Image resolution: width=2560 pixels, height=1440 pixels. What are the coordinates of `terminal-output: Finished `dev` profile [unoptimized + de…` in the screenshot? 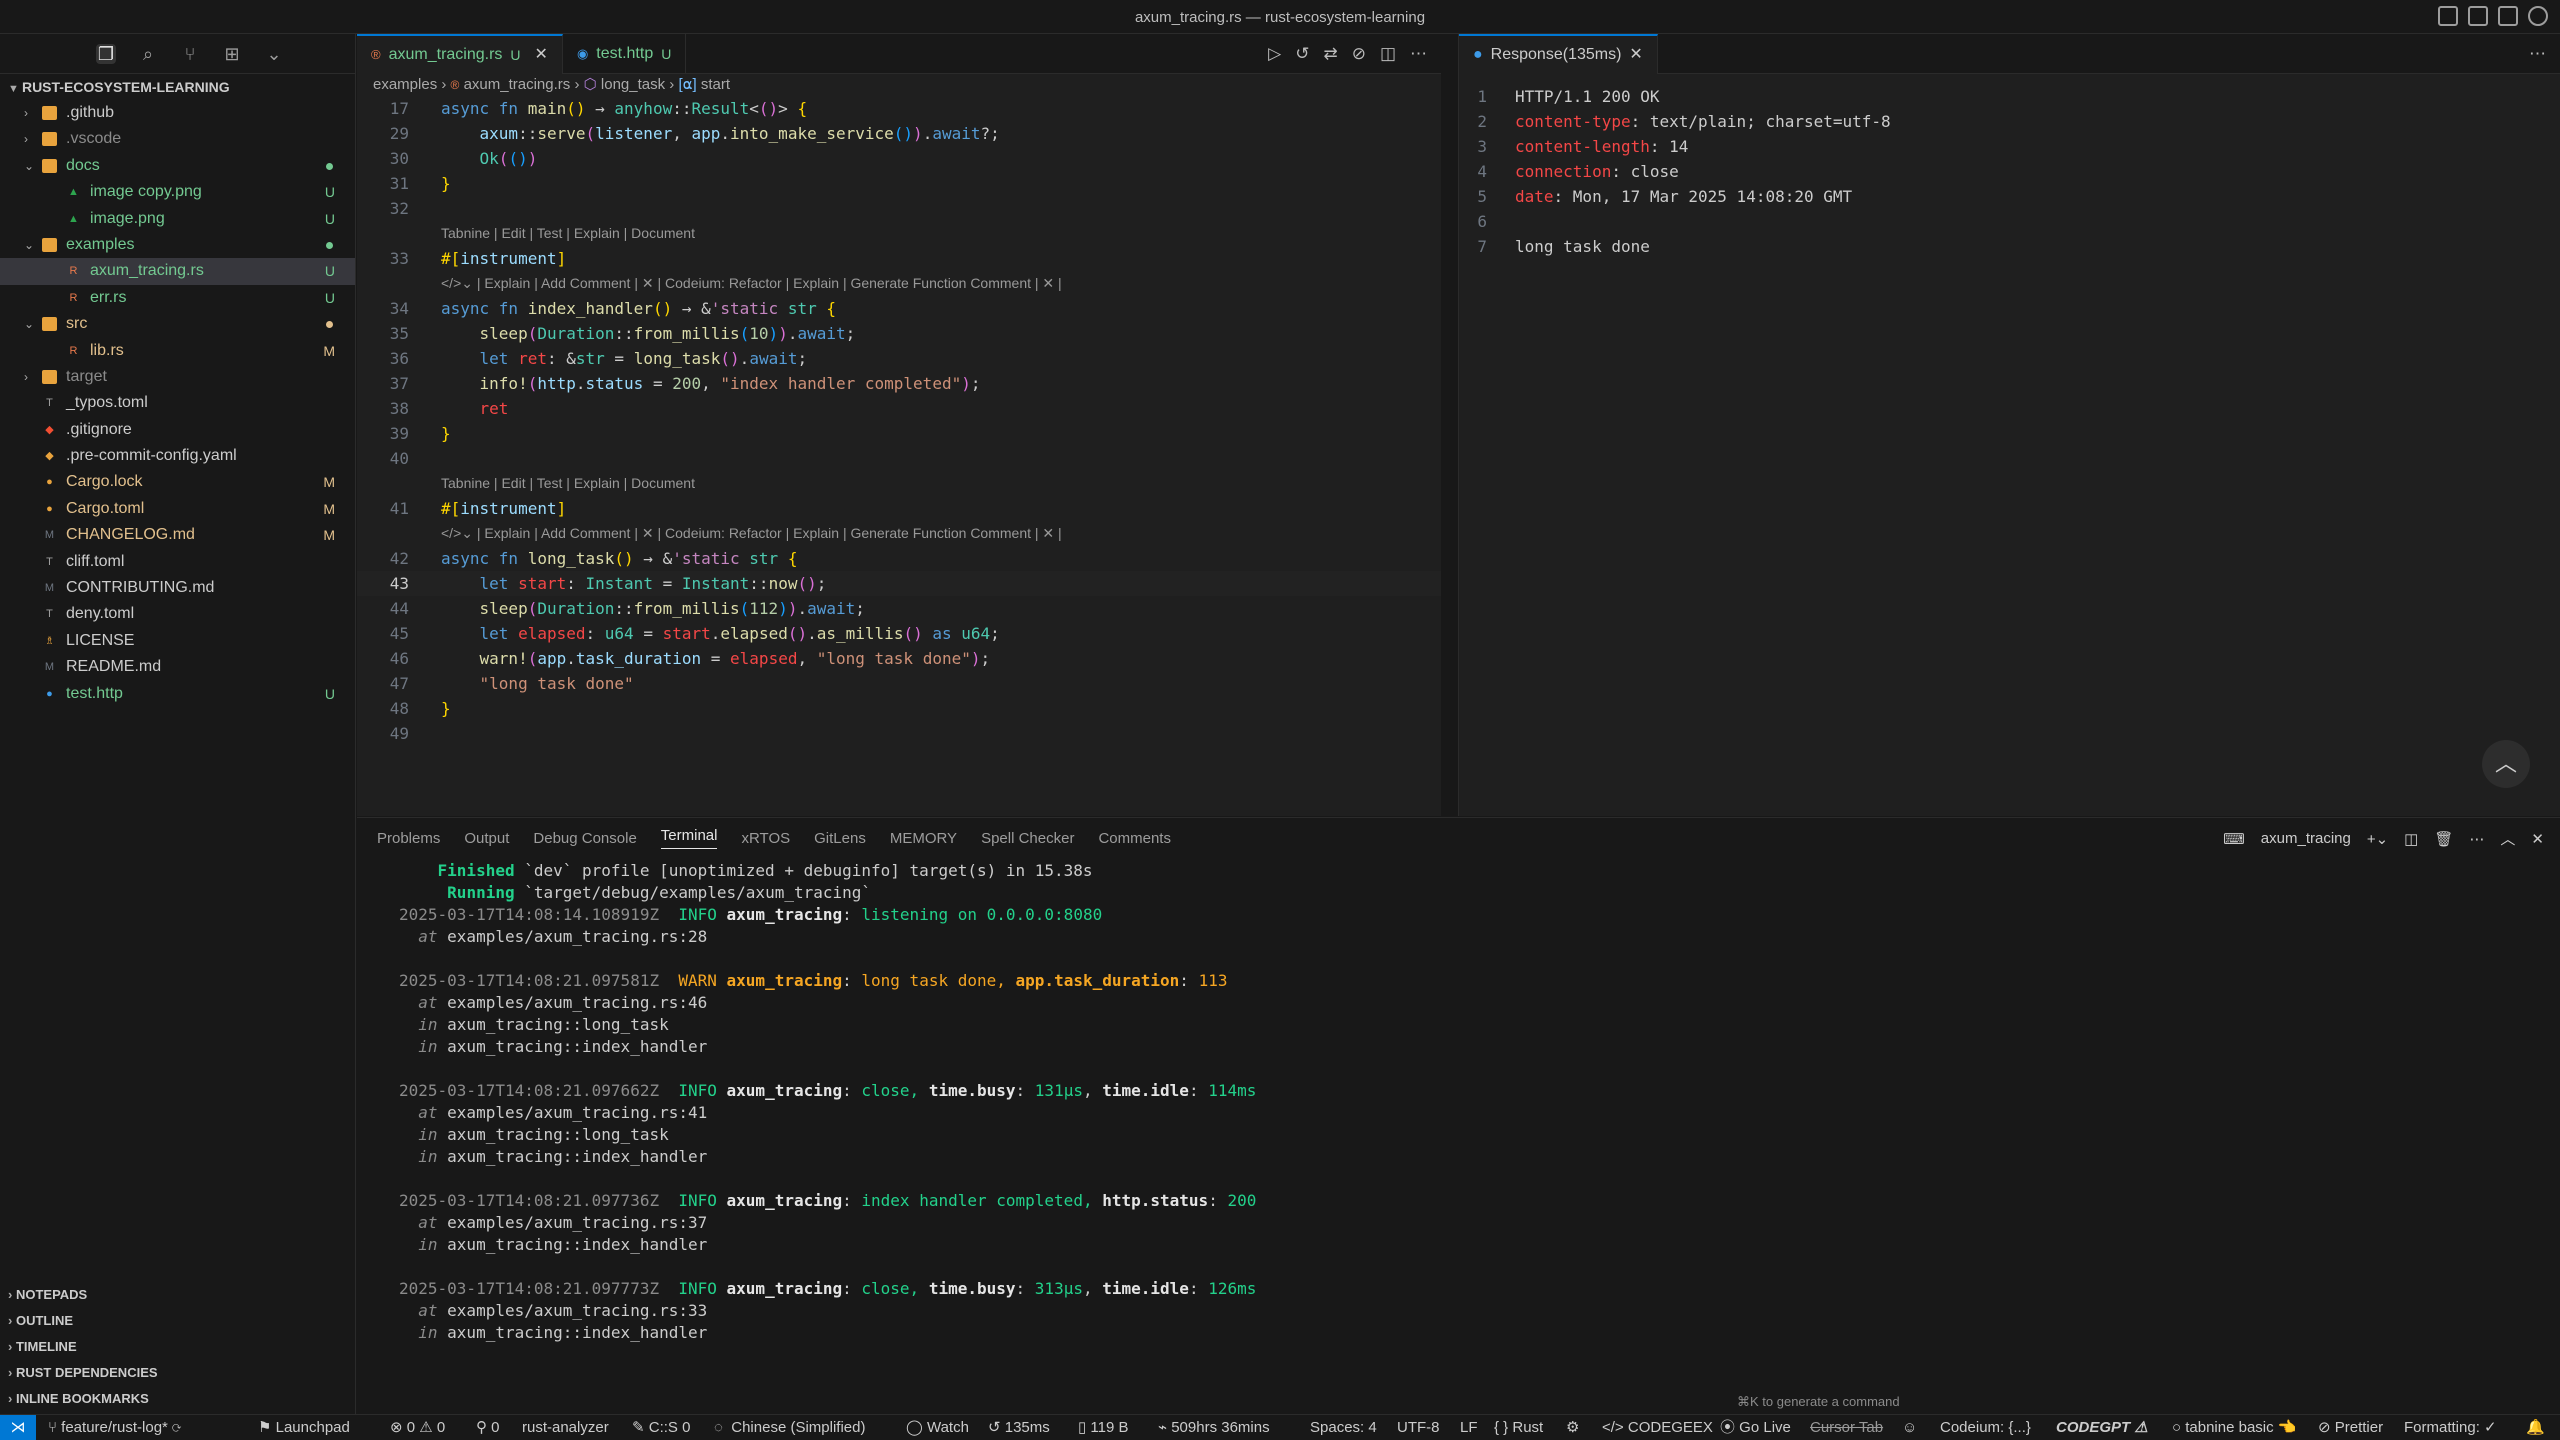 It's located at (827, 1102).